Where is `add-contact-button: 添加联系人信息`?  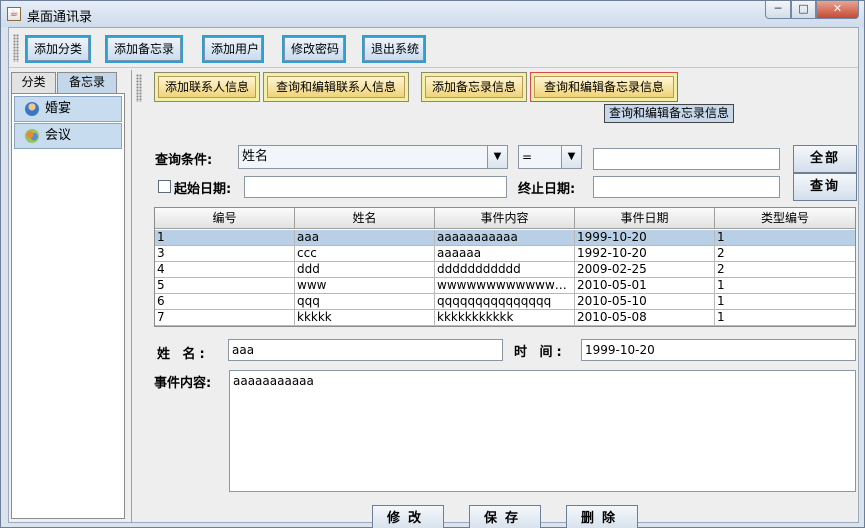
add-contact-button: 添加联系人信息 is located at coordinates (207, 87).